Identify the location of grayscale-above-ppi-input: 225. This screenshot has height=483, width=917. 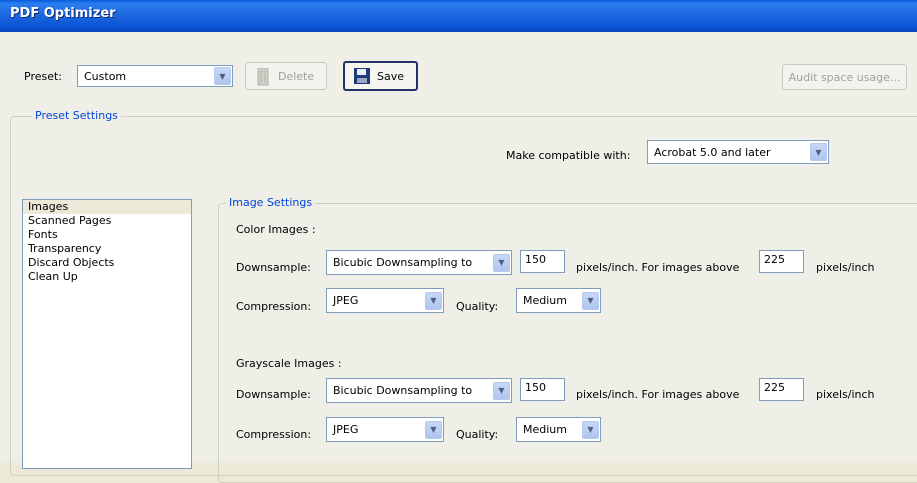
(781, 389).